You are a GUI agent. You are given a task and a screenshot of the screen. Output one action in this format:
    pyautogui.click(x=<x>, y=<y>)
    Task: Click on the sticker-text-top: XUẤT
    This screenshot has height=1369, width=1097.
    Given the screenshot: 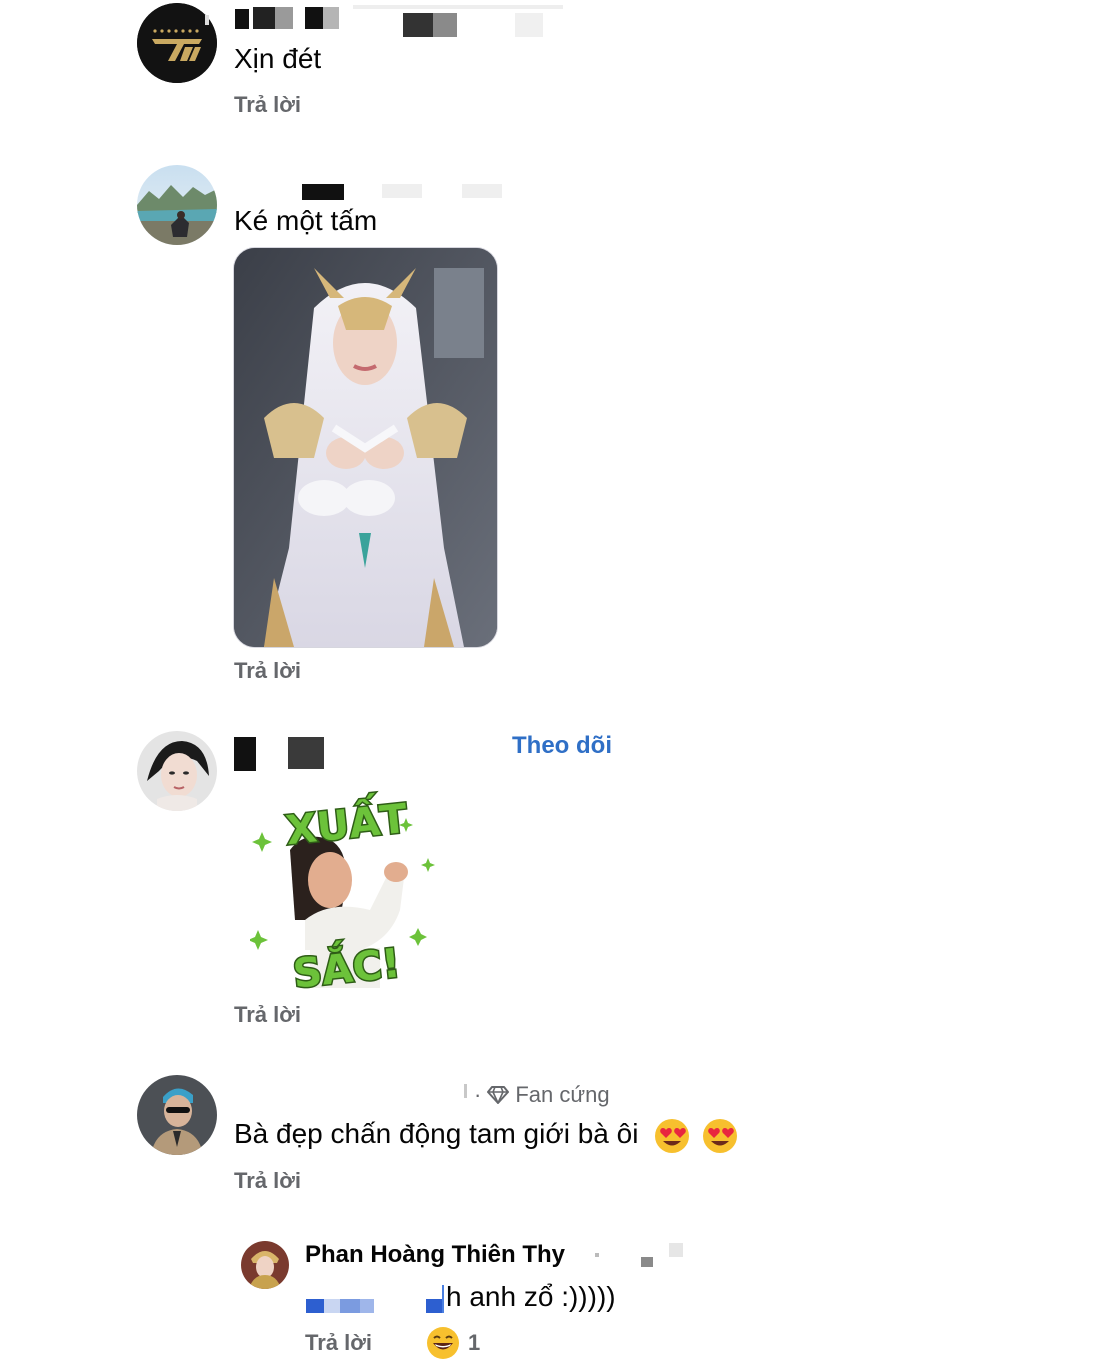 What is the action you would take?
    pyautogui.click(x=346, y=821)
    